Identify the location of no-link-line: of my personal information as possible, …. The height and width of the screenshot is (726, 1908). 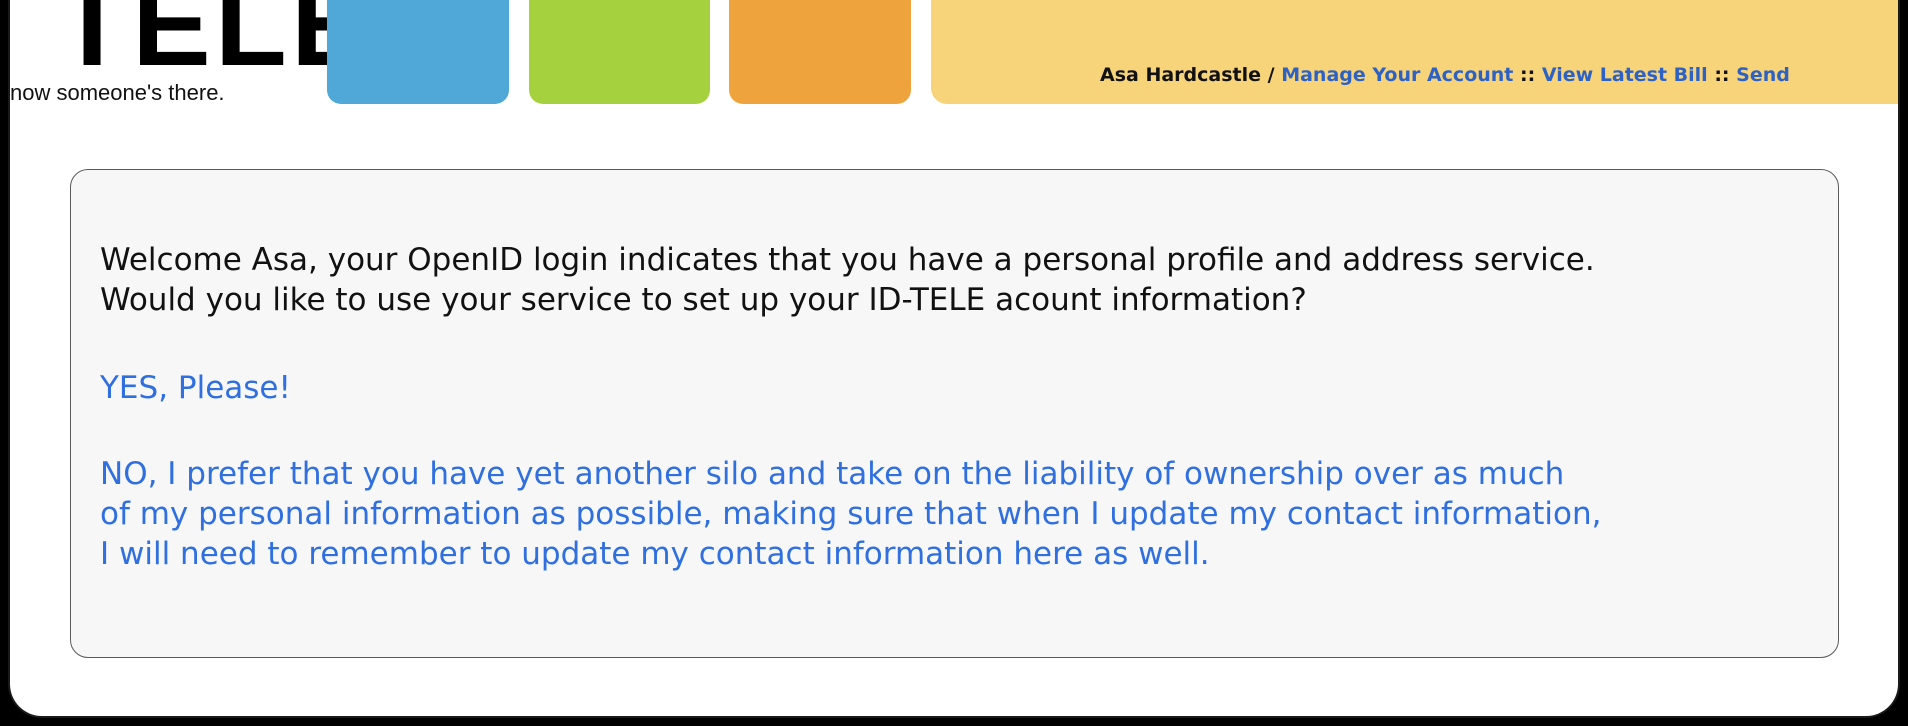
(955, 514).